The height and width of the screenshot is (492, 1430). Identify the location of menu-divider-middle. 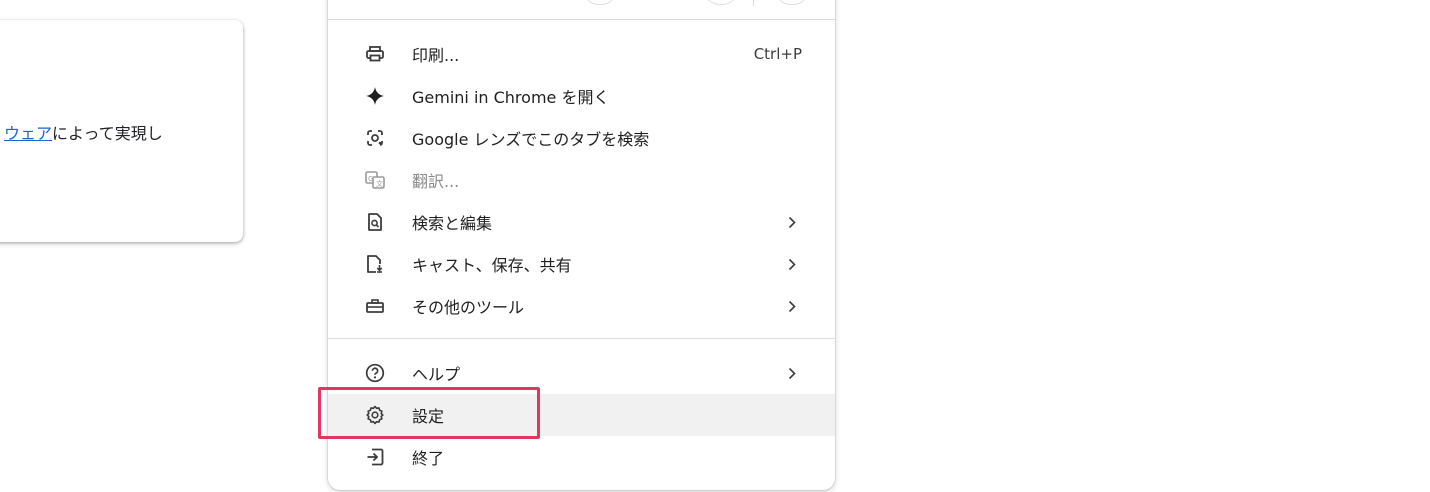
(581, 338).